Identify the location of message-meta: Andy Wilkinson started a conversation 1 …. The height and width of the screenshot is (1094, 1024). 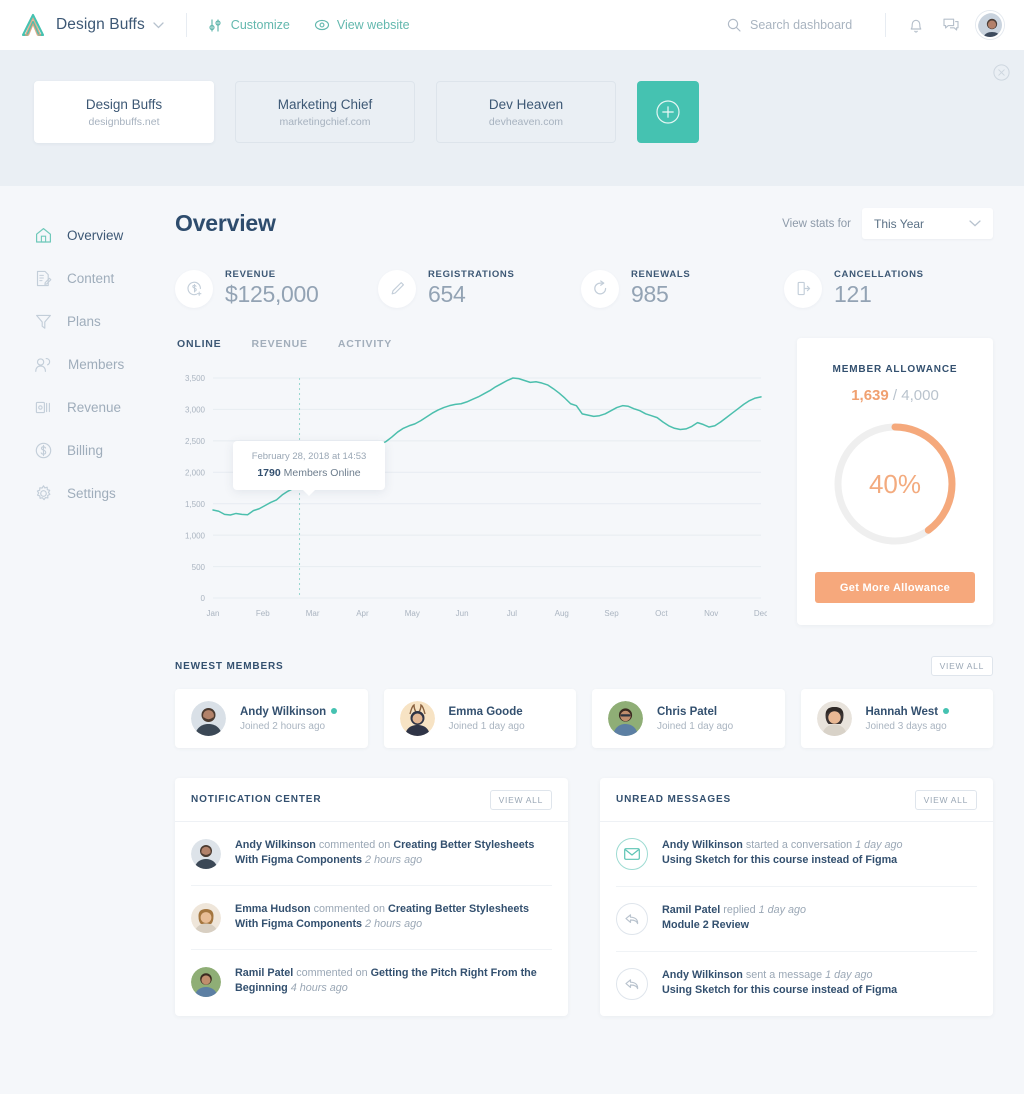
(782, 845).